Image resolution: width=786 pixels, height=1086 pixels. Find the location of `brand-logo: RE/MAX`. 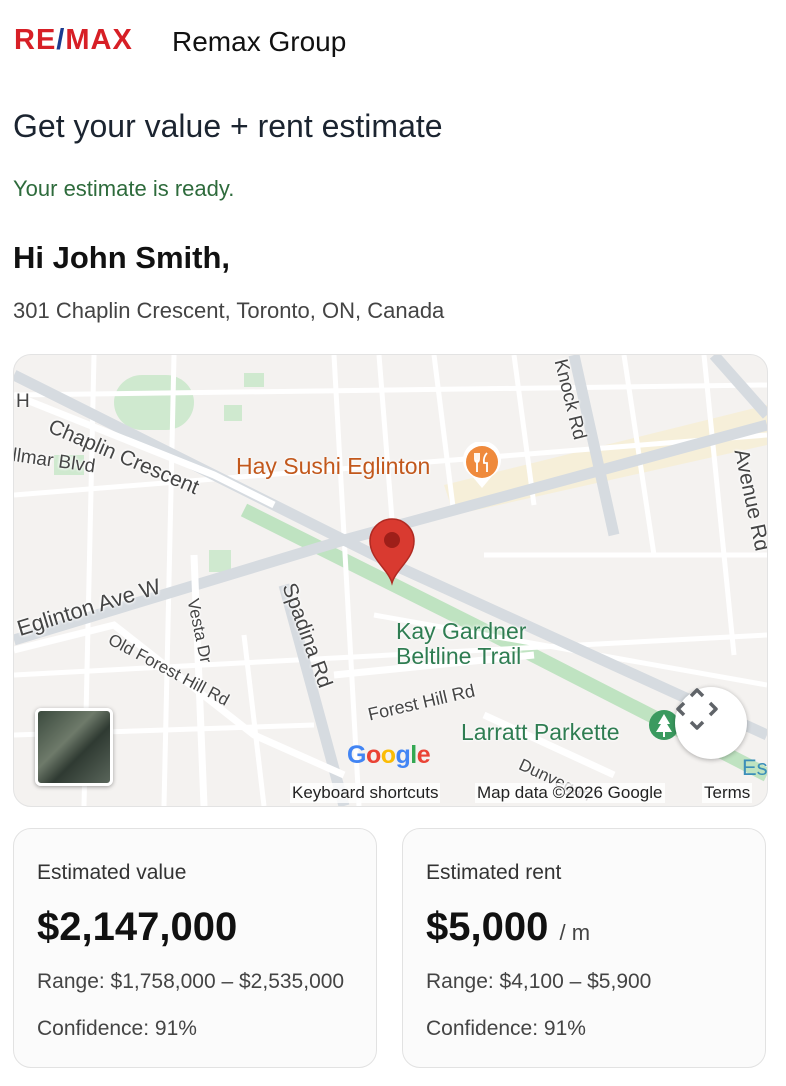

brand-logo: RE/MAX is located at coordinates (73, 40).